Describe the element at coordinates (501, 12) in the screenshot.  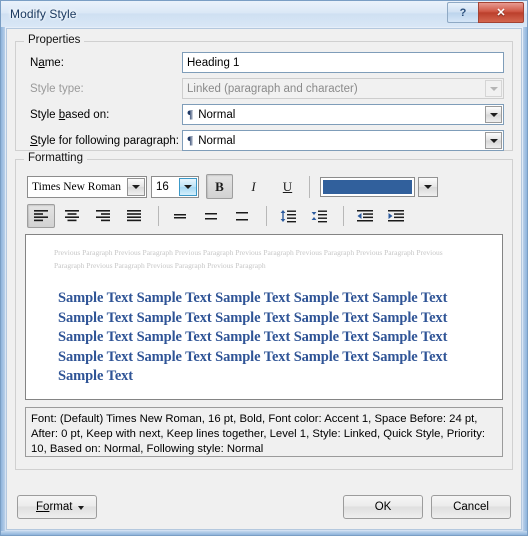
I see `close-button: ✕` at that location.